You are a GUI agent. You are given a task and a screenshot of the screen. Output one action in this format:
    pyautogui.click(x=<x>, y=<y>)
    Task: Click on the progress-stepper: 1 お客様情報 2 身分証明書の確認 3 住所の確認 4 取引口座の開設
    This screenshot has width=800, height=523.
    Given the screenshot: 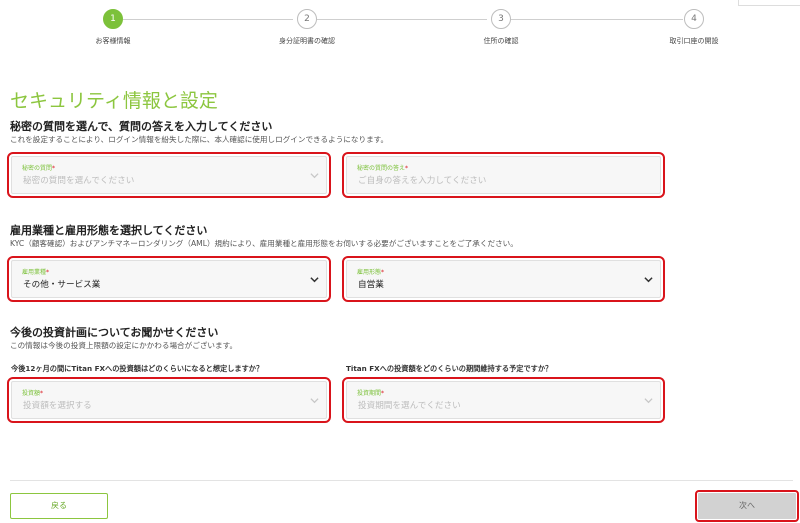 What is the action you would take?
    pyautogui.click(x=400, y=30)
    